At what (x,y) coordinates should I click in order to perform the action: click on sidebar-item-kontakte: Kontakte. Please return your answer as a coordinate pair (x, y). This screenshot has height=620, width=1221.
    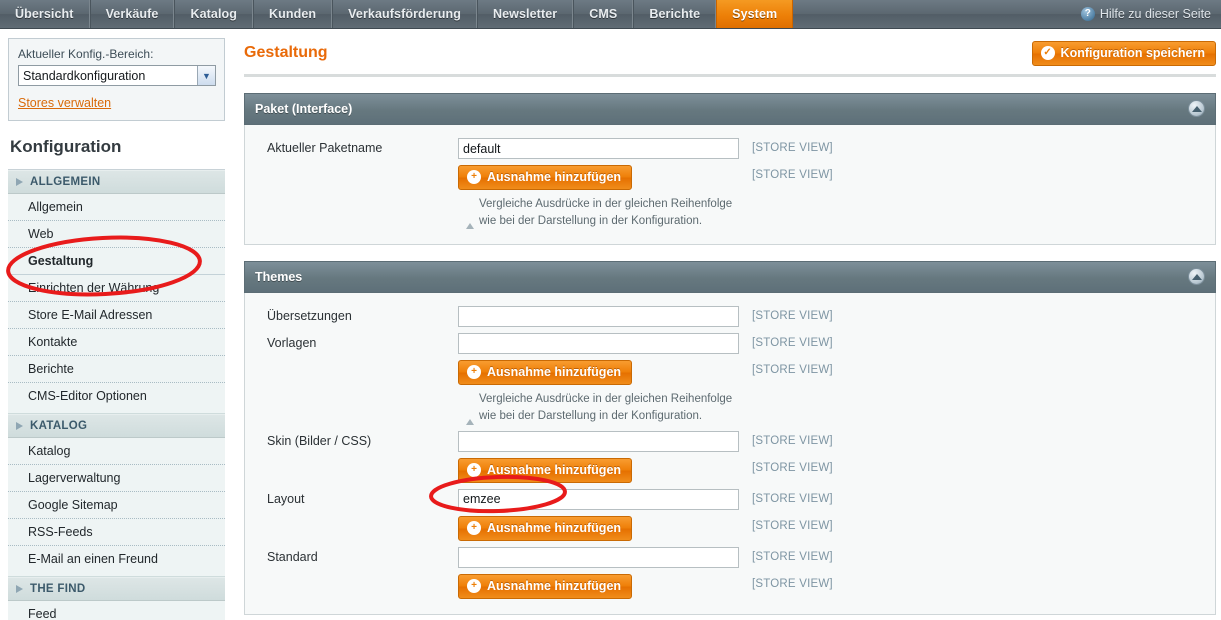
    Looking at the image, I should click on (116, 342).